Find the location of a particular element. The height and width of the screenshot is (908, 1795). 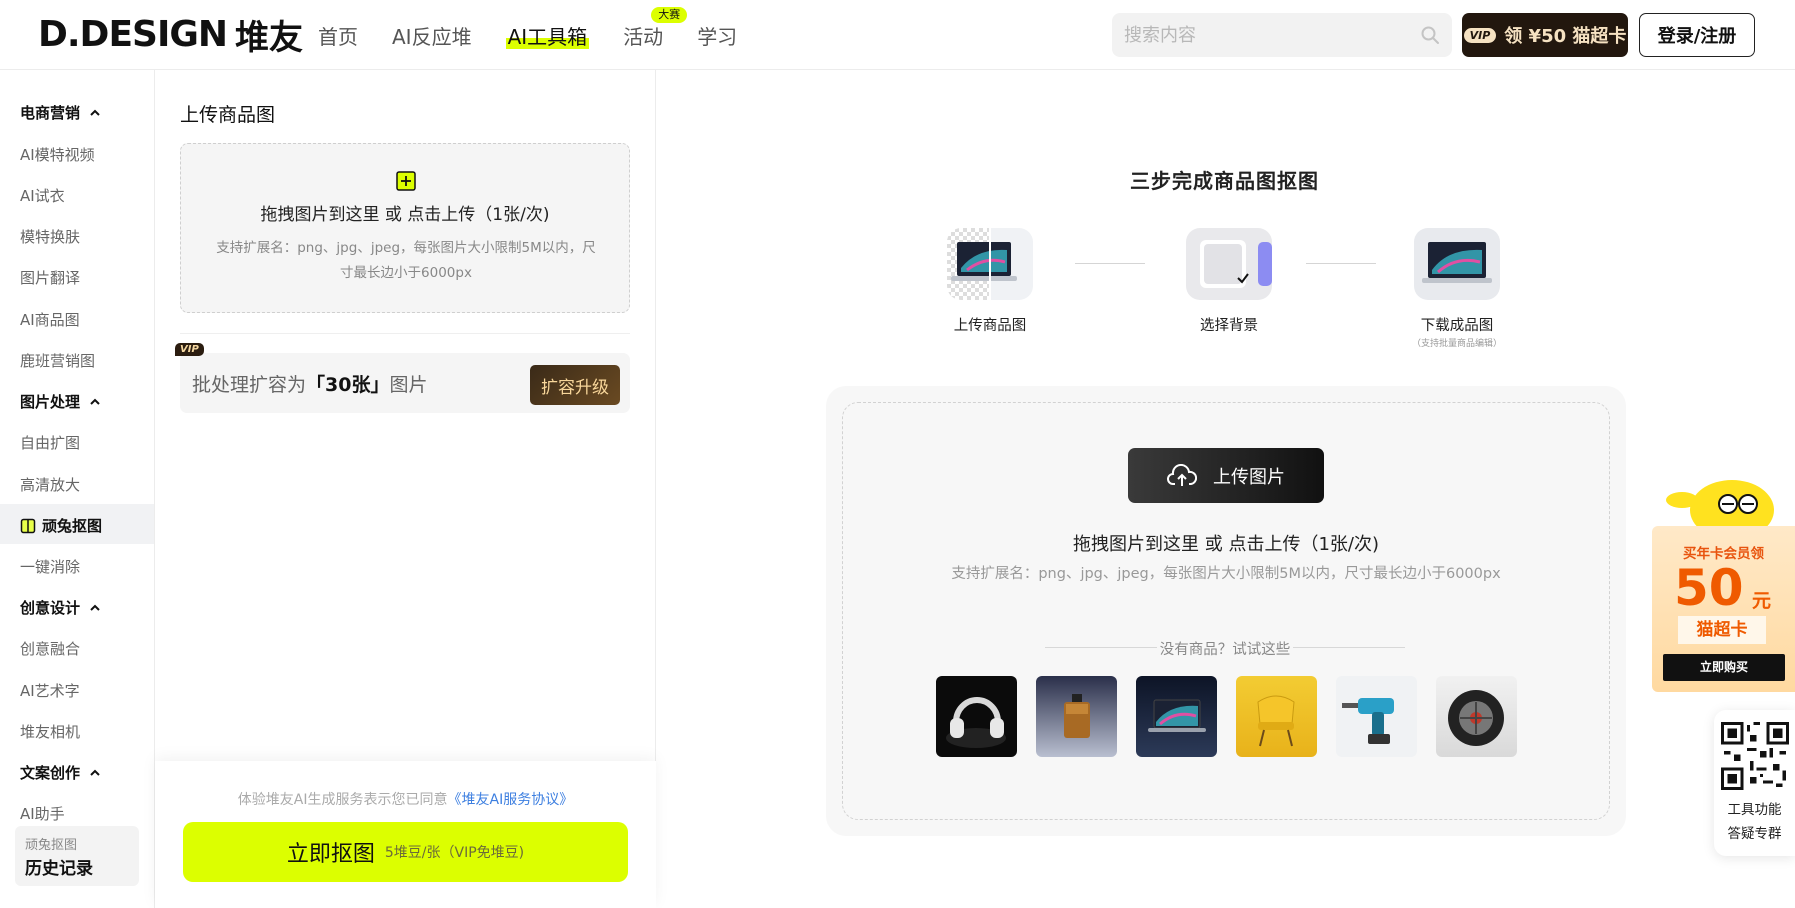

sidebar-group-label: 文案创作 is located at coordinates (50, 773).